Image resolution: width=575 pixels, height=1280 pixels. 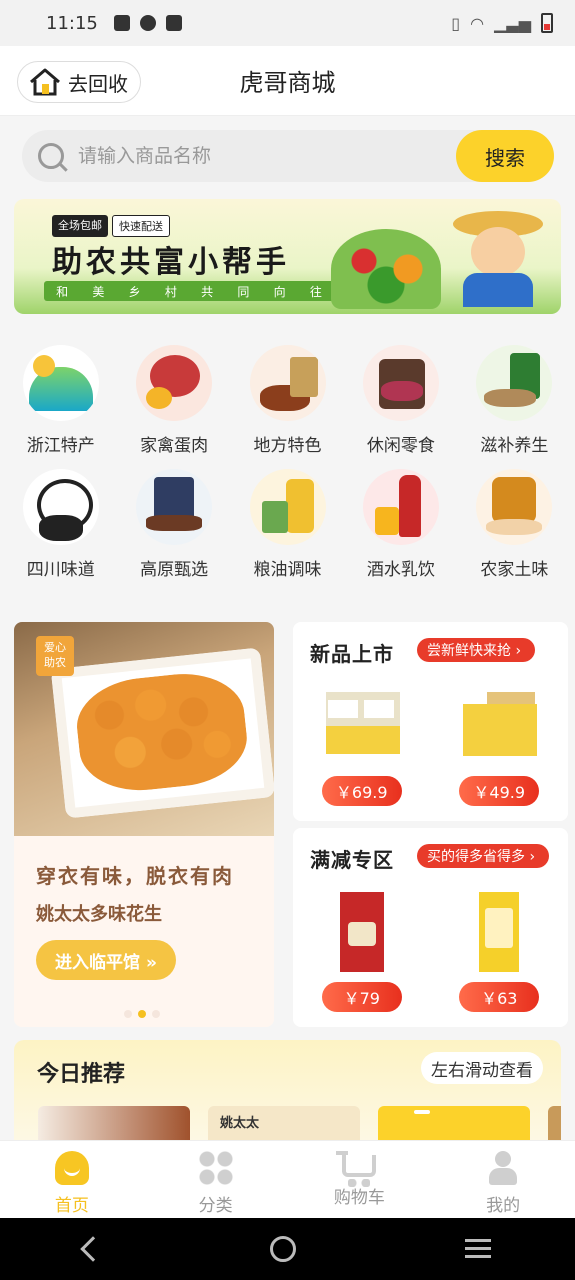 I want to click on flour-bag-product-image, so click(x=499, y=930).